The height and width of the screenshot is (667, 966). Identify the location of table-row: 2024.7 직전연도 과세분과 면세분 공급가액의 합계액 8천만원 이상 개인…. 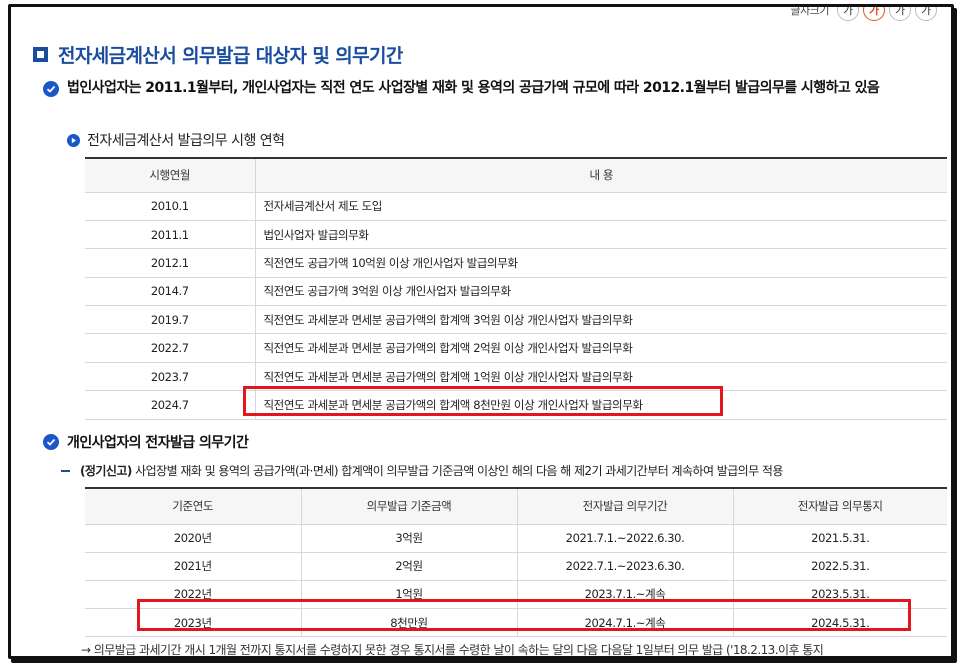
(516, 405).